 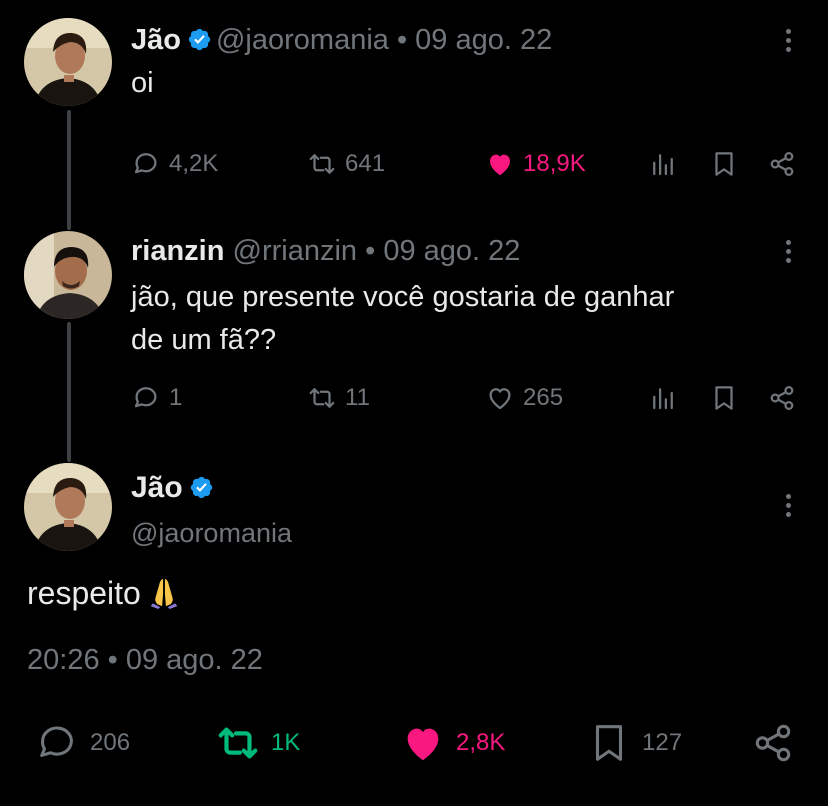 What do you see at coordinates (376, 251) in the screenshot?
I see `handle-date: @rrianzin • 09 ago. 22` at bounding box center [376, 251].